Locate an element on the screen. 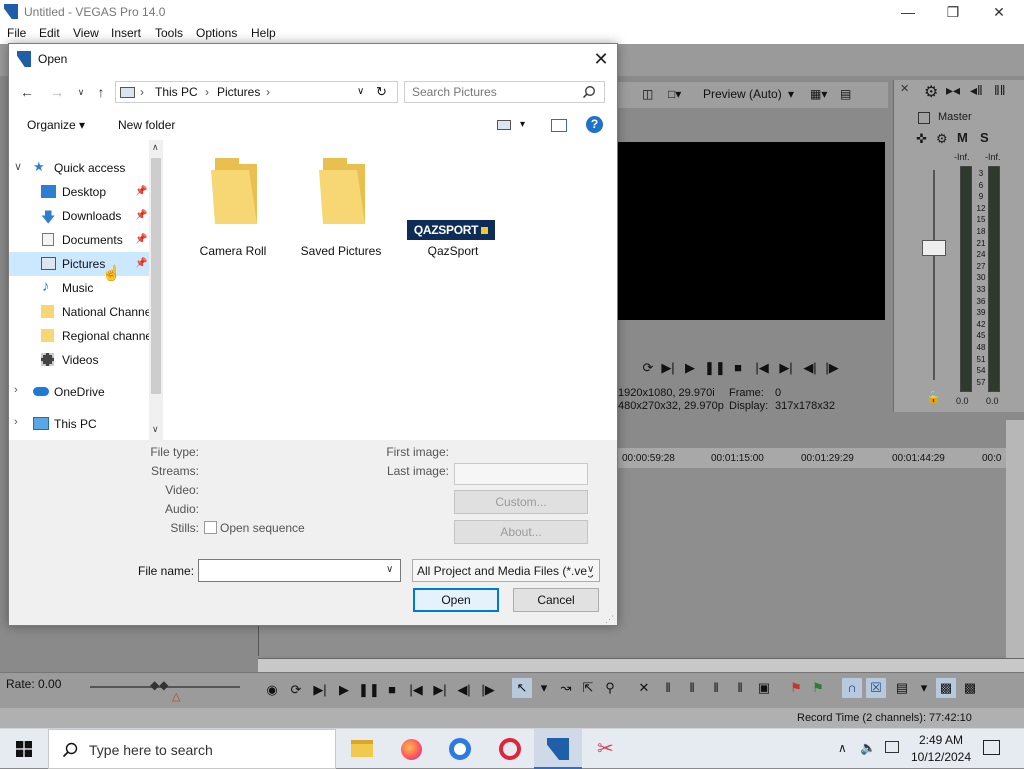 The image size is (1024, 769). file-type-filter-select: All Project and Media Files (*.veg is located at coordinates (506, 570).